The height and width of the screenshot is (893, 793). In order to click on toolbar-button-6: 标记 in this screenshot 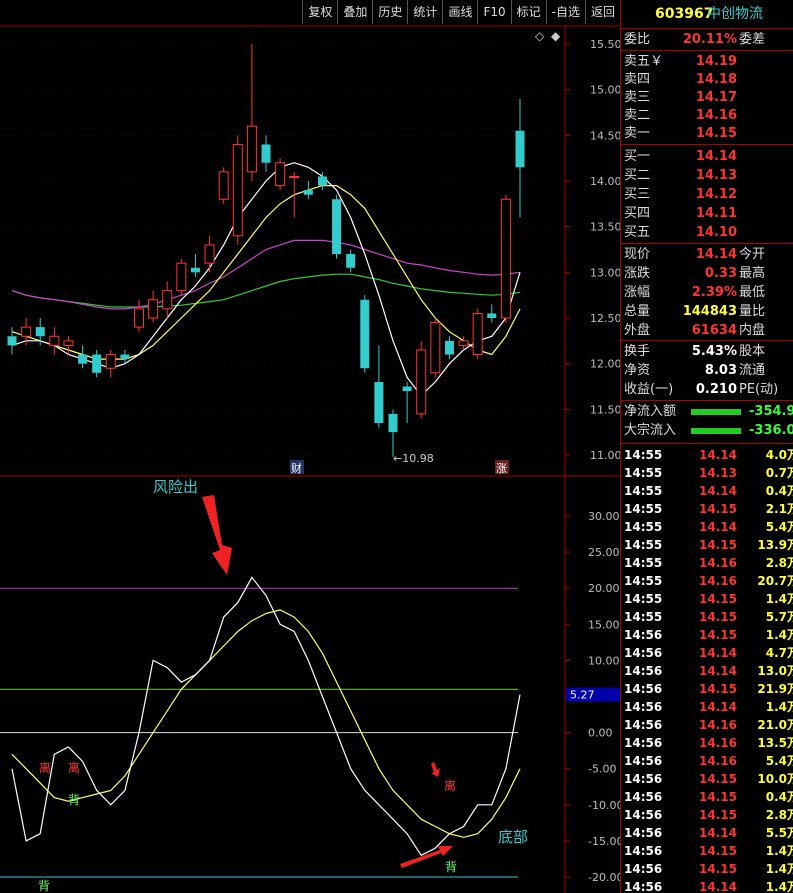, I will do `click(528, 12)`.